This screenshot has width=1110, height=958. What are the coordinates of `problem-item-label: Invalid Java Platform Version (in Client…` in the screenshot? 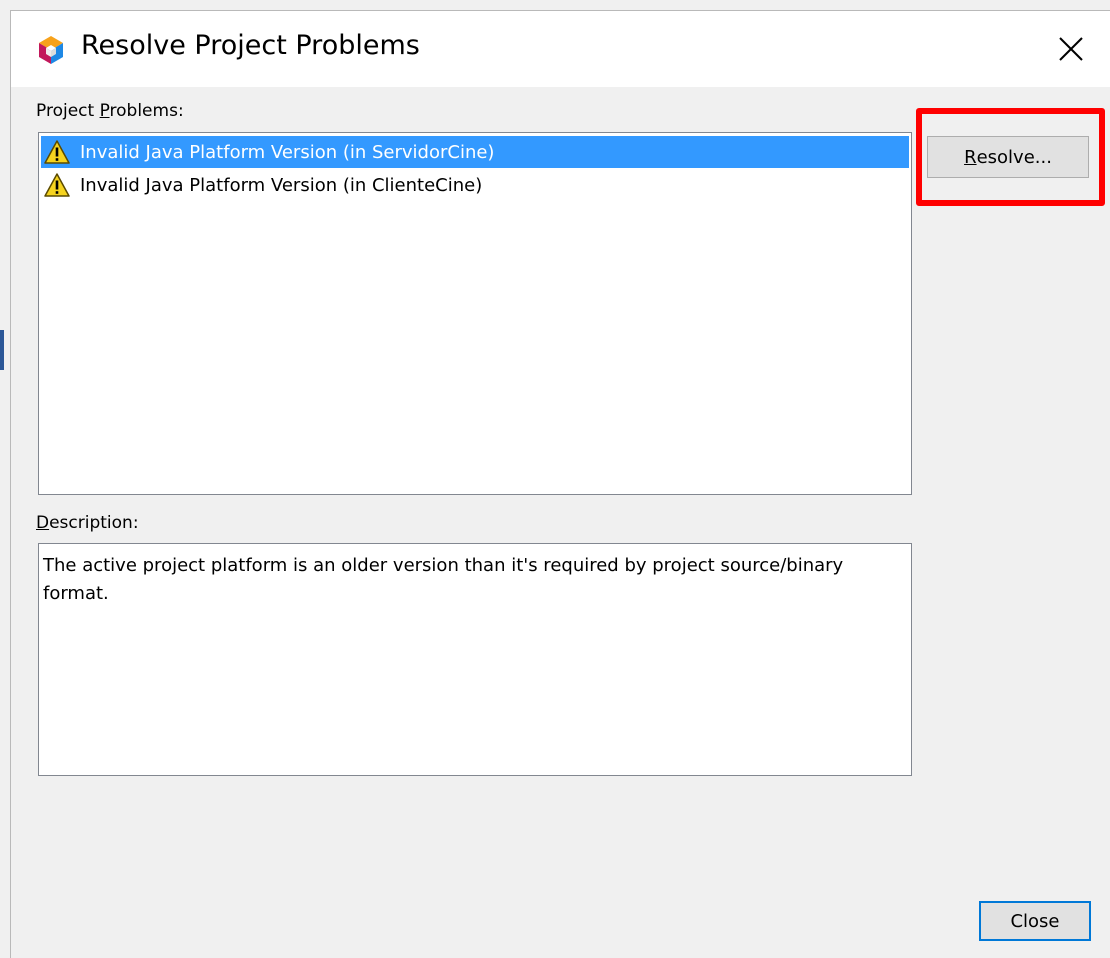 It's located at (281, 185).